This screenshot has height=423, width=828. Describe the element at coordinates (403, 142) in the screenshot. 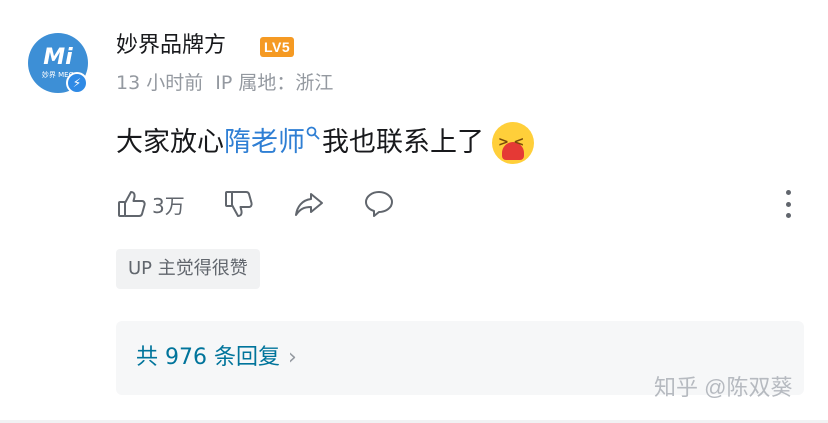

I see `comment-text-after: 我也联系上了` at that location.